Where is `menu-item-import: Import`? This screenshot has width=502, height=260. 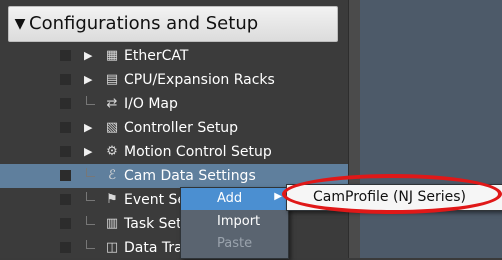 menu-item-import: Import is located at coordinates (234, 222).